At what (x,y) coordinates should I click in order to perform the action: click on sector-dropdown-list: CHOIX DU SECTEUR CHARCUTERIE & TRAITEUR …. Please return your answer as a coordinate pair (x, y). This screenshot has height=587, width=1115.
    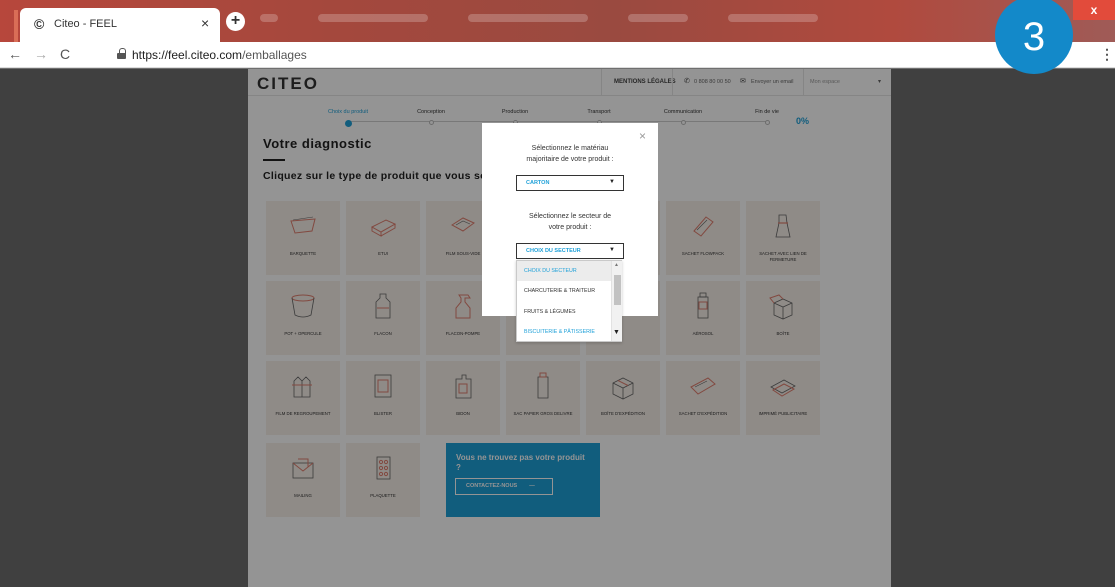
    Looking at the image, I should click on (569, 301).